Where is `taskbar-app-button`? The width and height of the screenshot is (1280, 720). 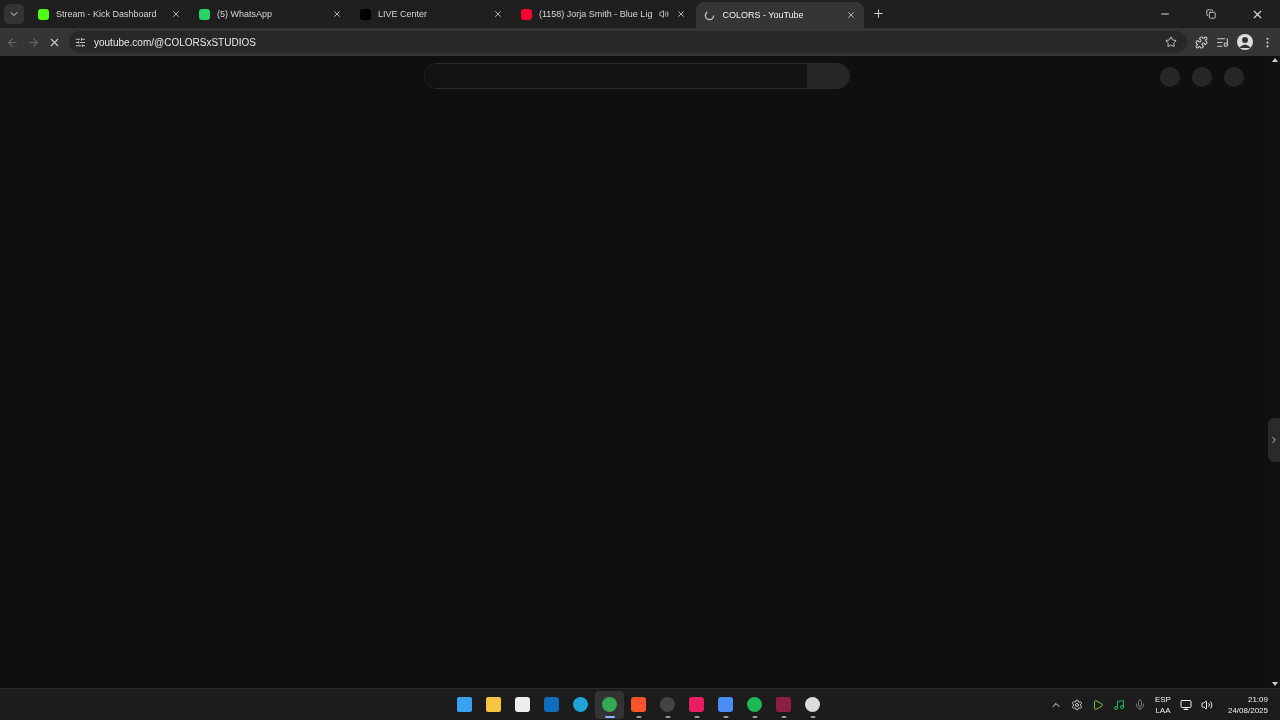
taskbar-app-button is located at coordinates (609, 704).